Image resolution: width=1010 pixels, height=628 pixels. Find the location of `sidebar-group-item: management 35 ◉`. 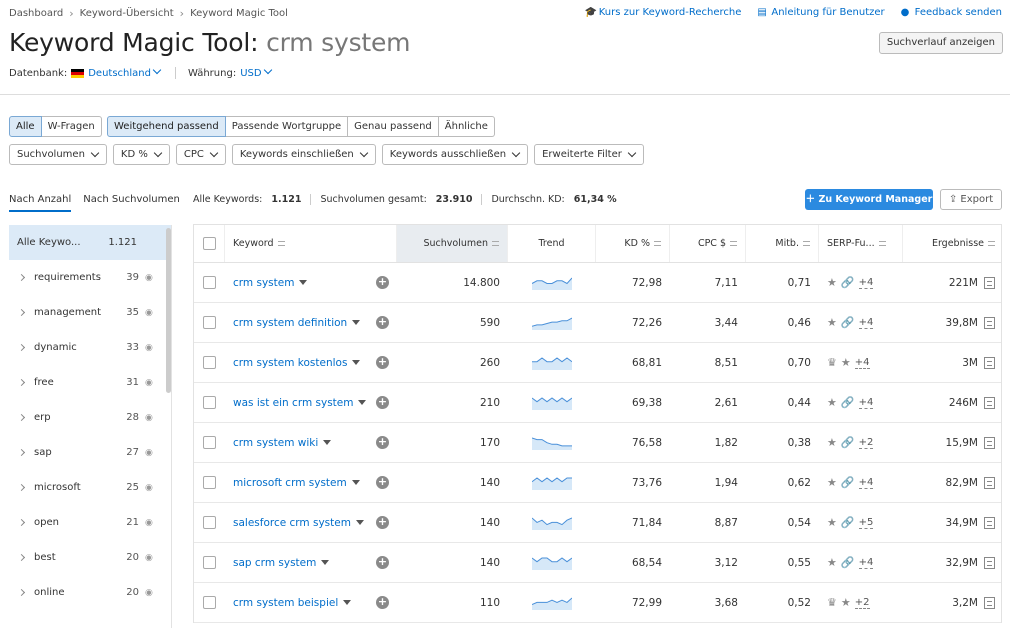

sidebar-group-item: management 35 ◉ is located at coordinates (90, 312).